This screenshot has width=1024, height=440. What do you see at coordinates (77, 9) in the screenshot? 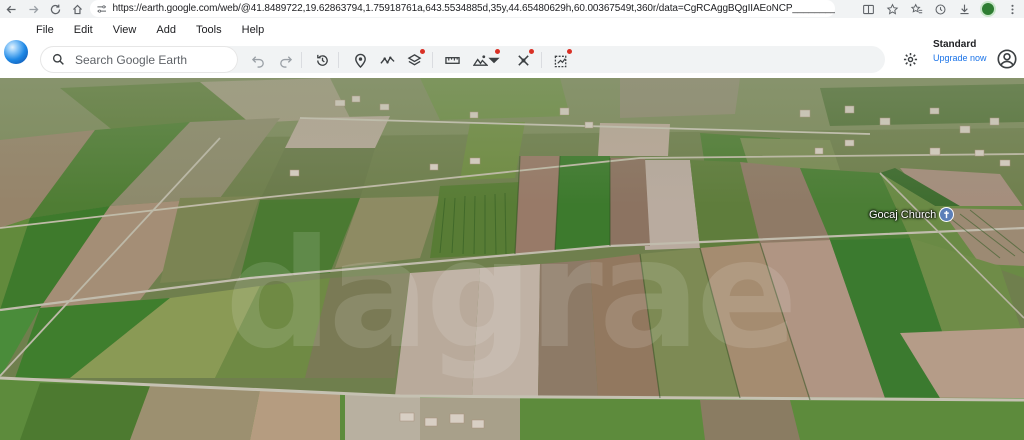
I see `home-icon` at bounding box center [77, 9].